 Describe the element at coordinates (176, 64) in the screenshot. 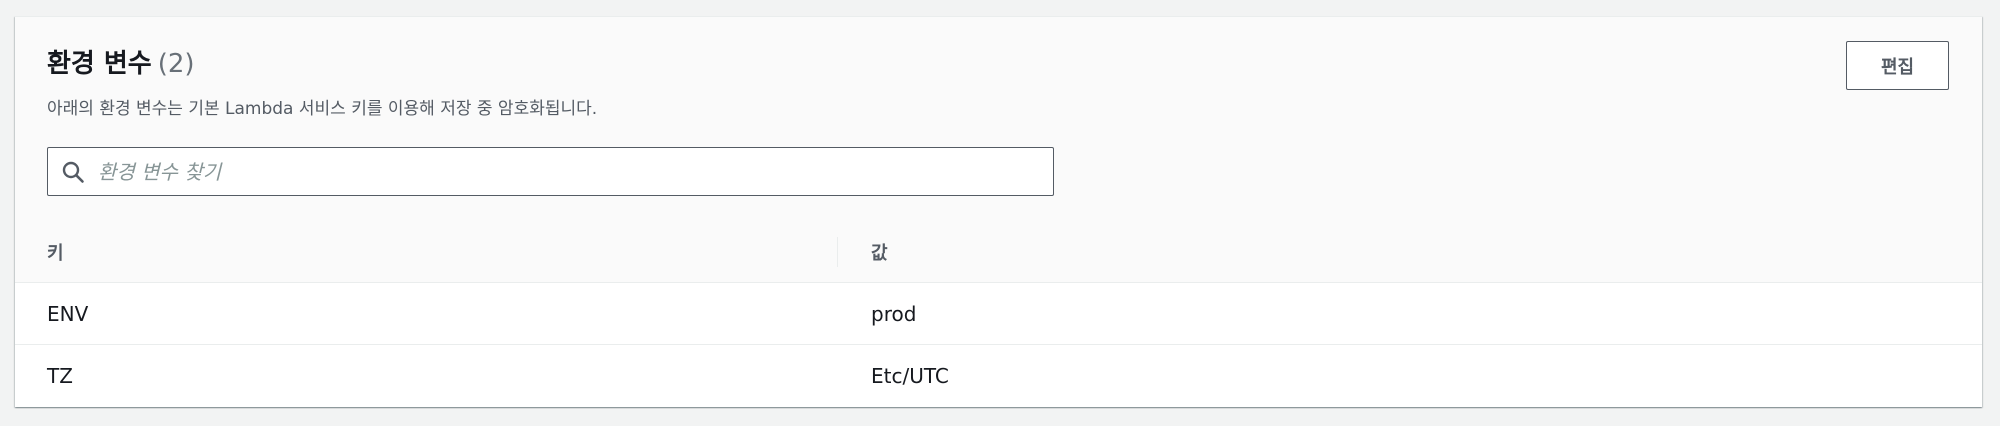

I see `variable-count: (2)` at that location.